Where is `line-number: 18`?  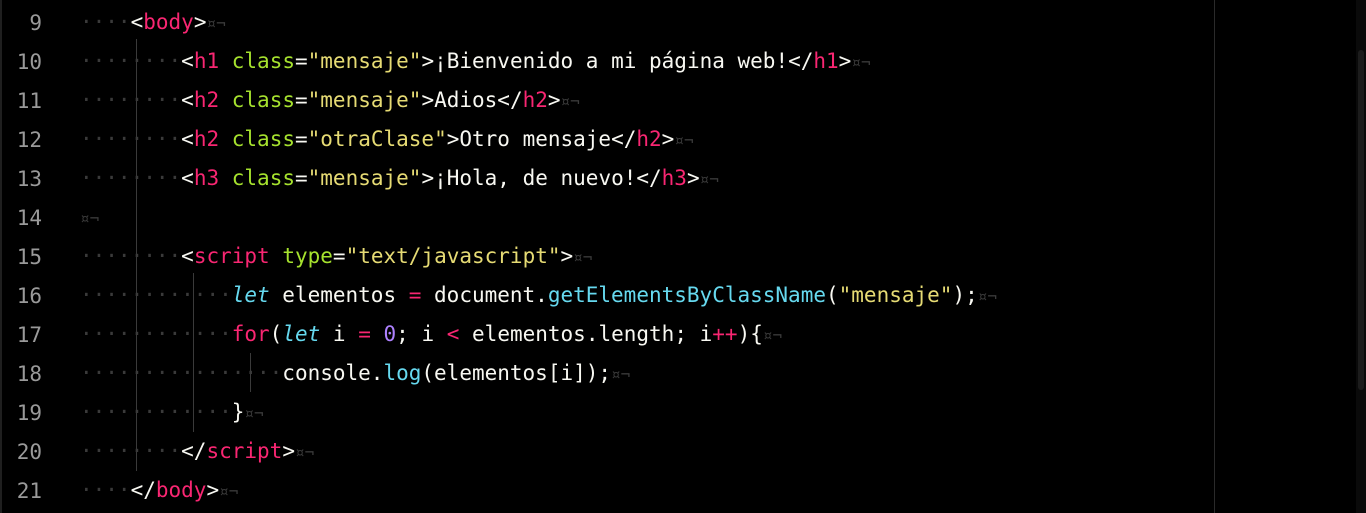
line-number: 18 is located at coordinates (29, 373).